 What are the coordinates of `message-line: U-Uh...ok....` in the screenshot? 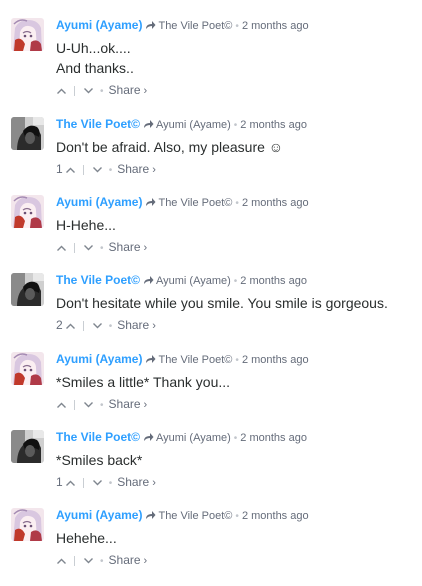 It's located at (93, 48).